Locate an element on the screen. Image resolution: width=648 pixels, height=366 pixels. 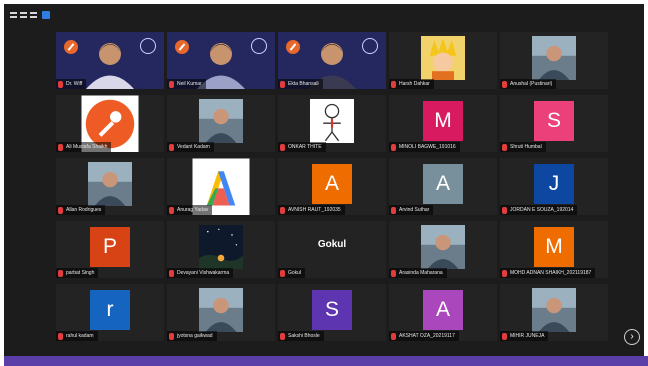
avatar-initial: P is located at coordinates (110, 247).